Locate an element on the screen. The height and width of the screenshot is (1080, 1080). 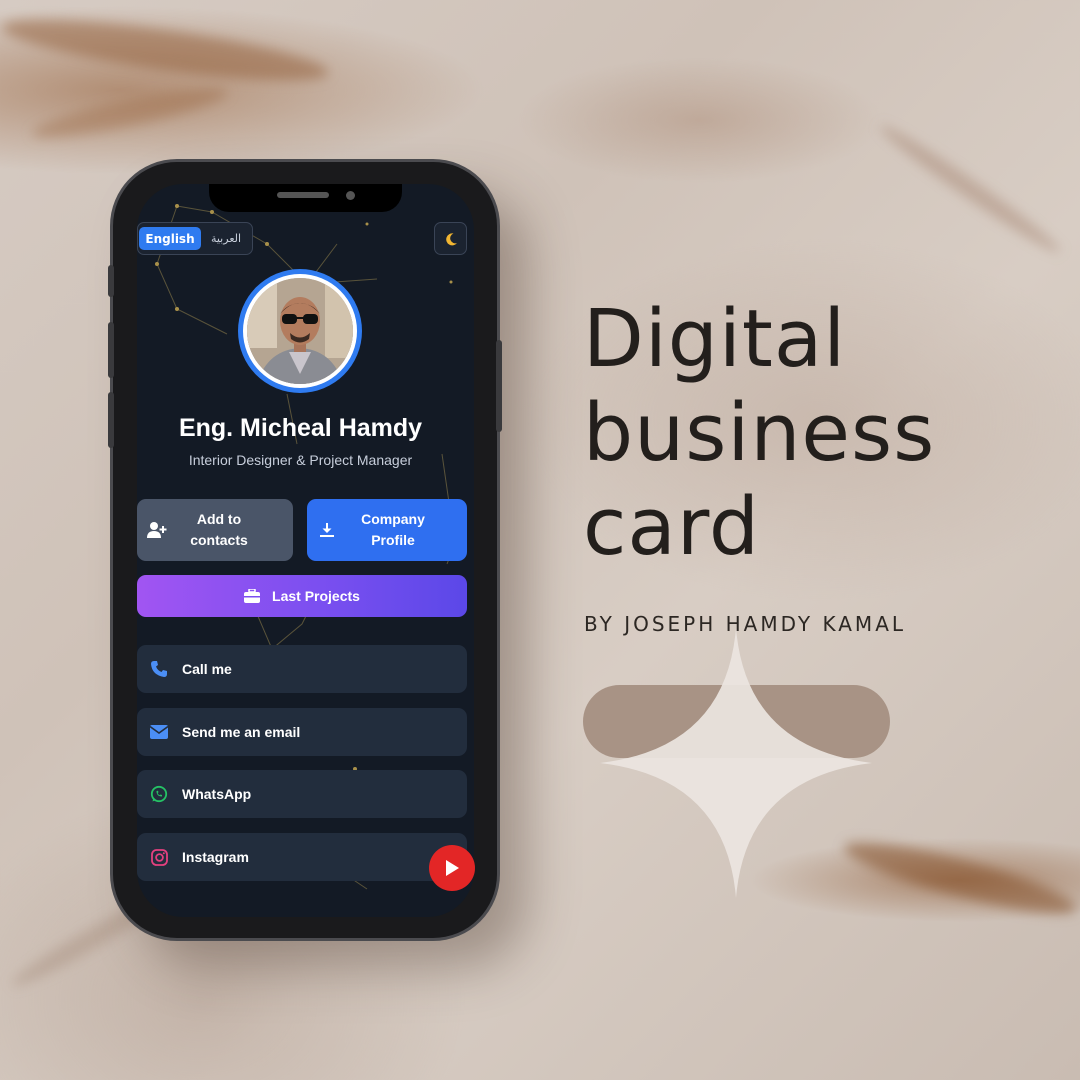
promo-title-line: business is located at coordinates (759, 433).